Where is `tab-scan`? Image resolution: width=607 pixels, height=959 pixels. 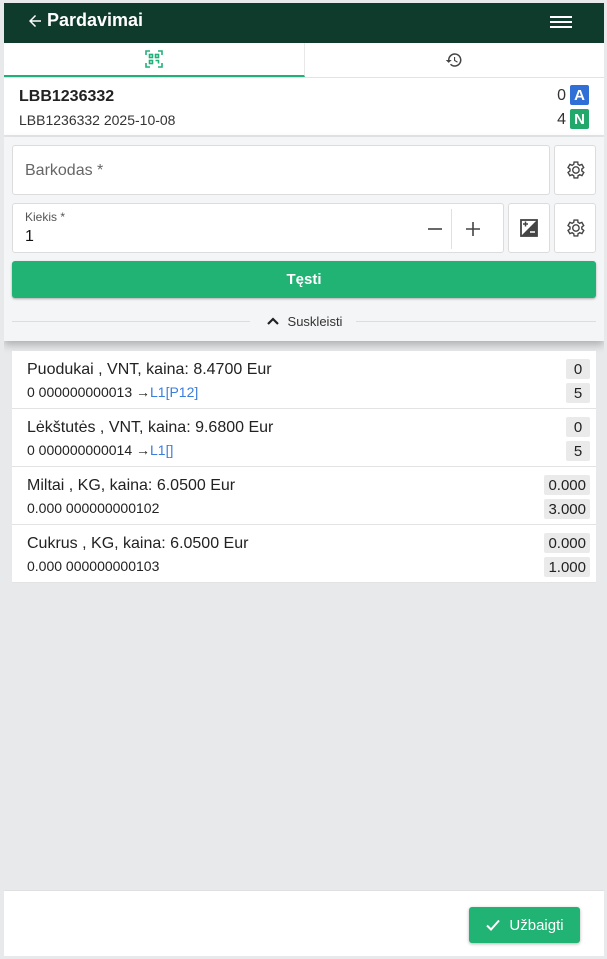 tab-scan is located at coordinates (154, 60).